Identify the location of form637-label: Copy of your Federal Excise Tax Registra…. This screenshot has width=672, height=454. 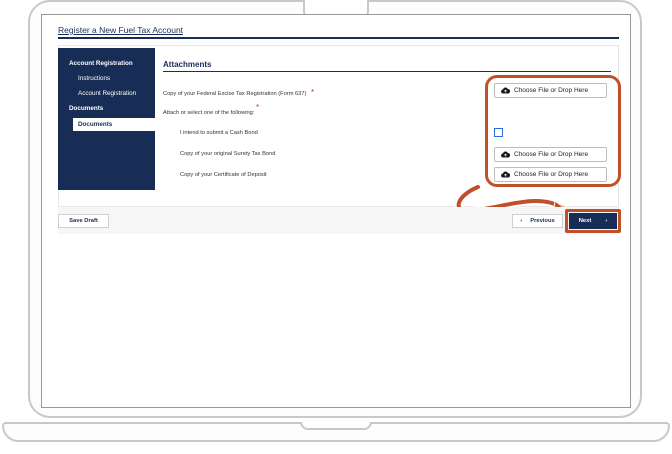
(239, 92).